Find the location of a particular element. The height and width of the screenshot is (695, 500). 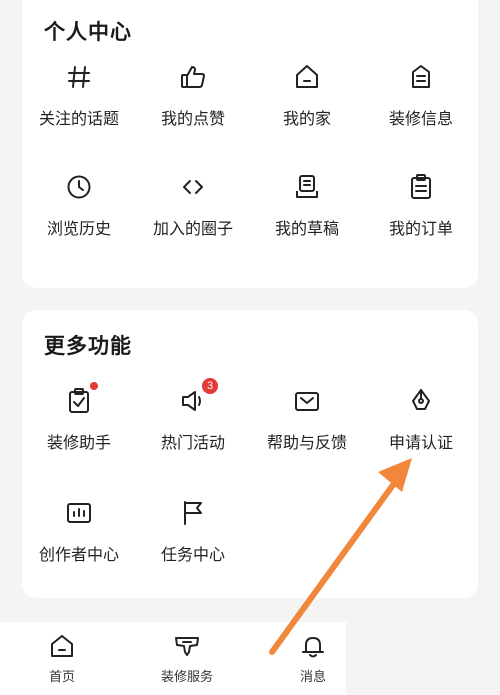

grid-item-label: 装修助手 is located at coordinates (78, 442).